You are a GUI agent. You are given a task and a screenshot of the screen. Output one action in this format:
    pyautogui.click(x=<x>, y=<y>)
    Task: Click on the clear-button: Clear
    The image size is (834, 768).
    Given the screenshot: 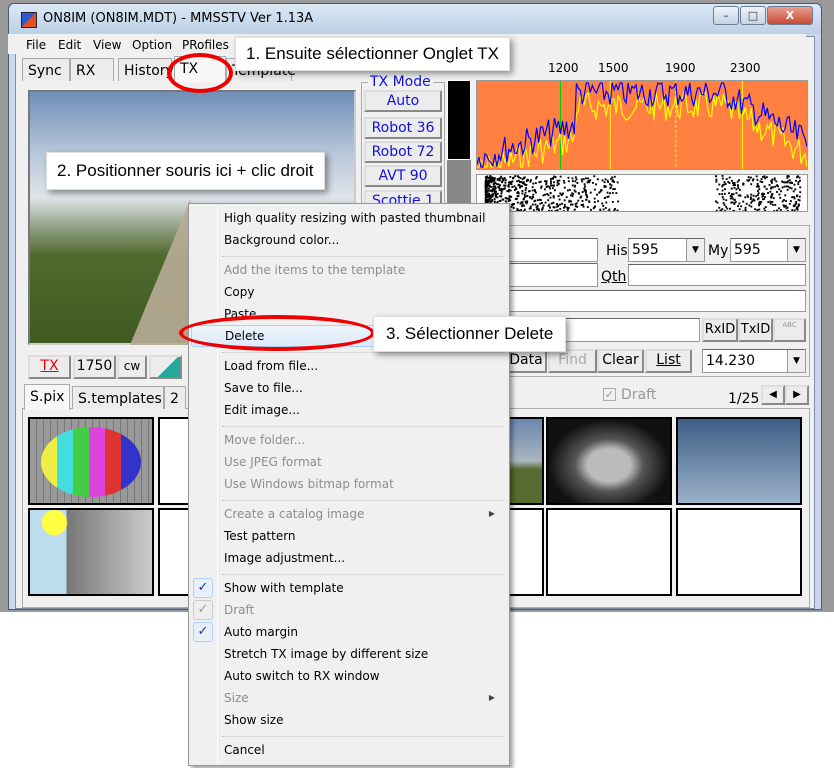 What is the action you would take?
    pyautogui.click(x=620, y=361)
    